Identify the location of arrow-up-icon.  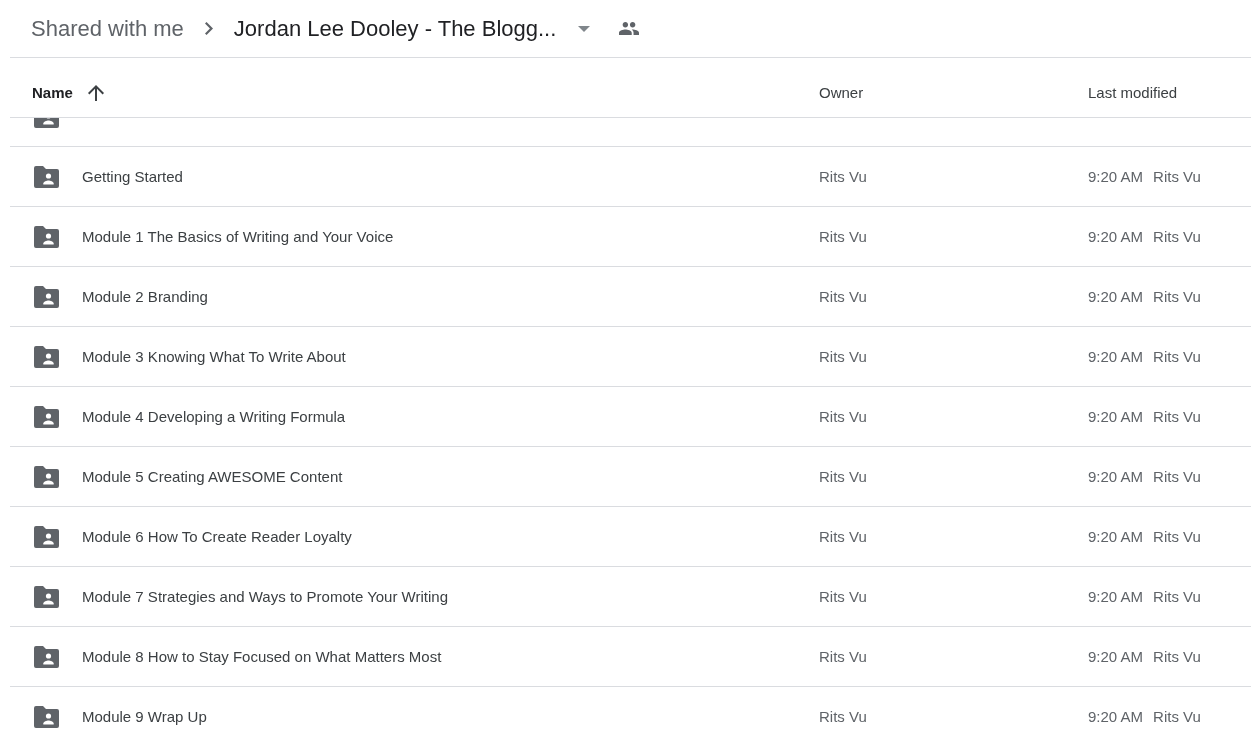
(95, 93).